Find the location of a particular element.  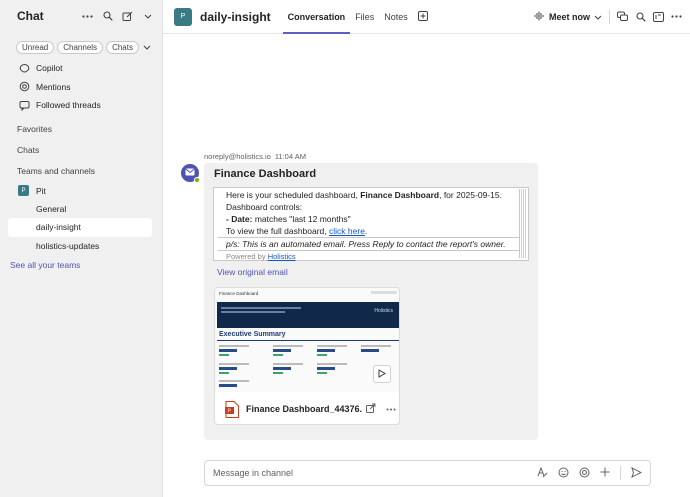

team-pit: P Pit is located at coordinates (81, 191).